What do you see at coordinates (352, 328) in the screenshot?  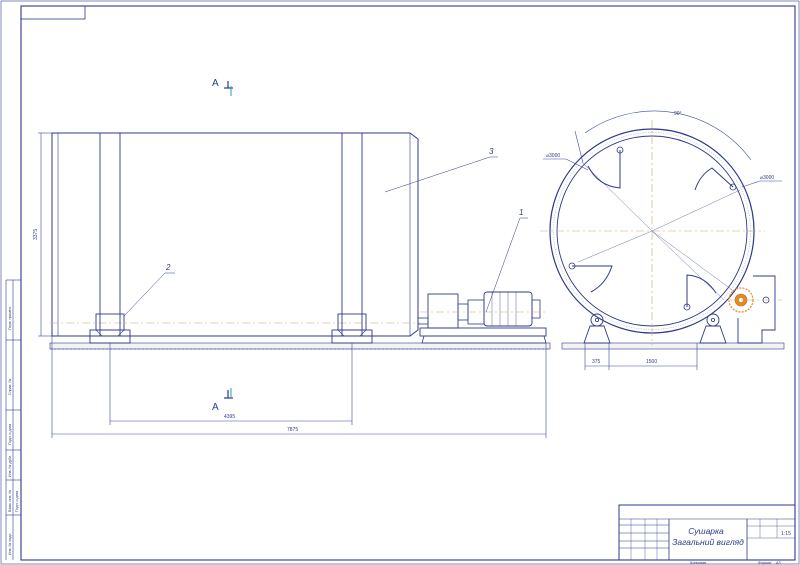 I see `support-roller-right` at bounding box center [352, 328].